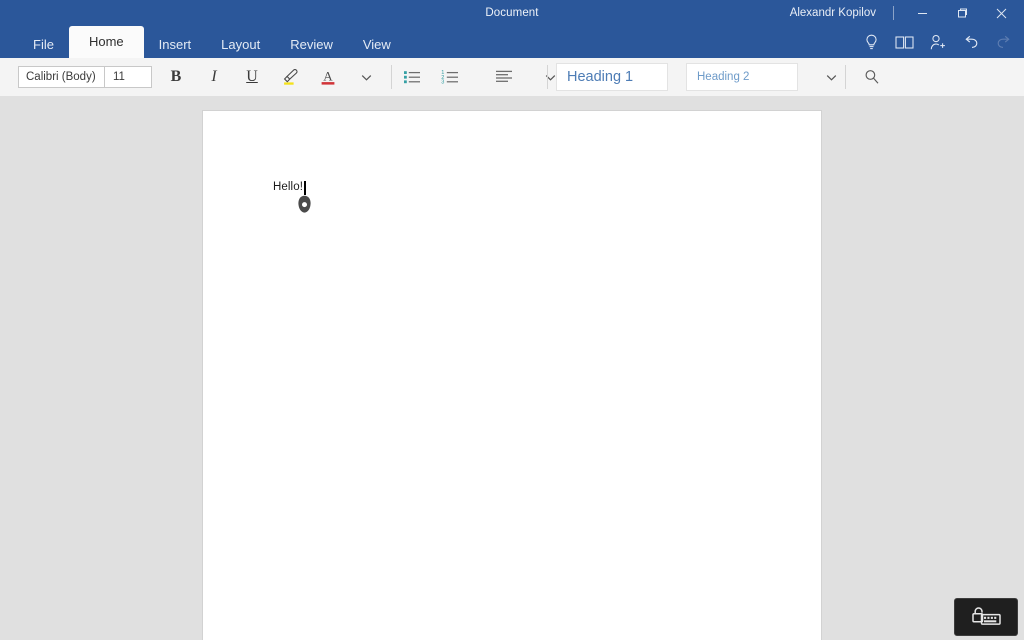 Image resolution: width=1024 pixels, height=640 pixels. Describe the element at coordinates (512, 13) in the screenshot. I see `title-bar: Document Alexandr Kopilov` at that location.